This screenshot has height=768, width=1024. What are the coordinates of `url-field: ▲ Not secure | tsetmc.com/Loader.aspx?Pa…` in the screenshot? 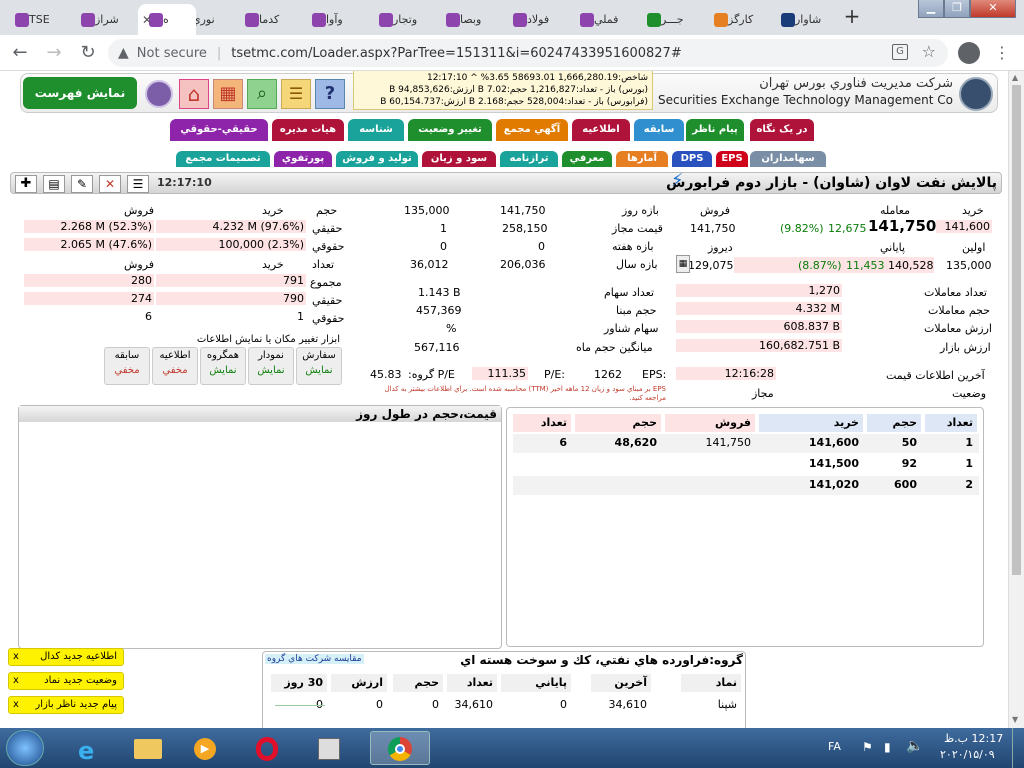 It's located at (528, 53).